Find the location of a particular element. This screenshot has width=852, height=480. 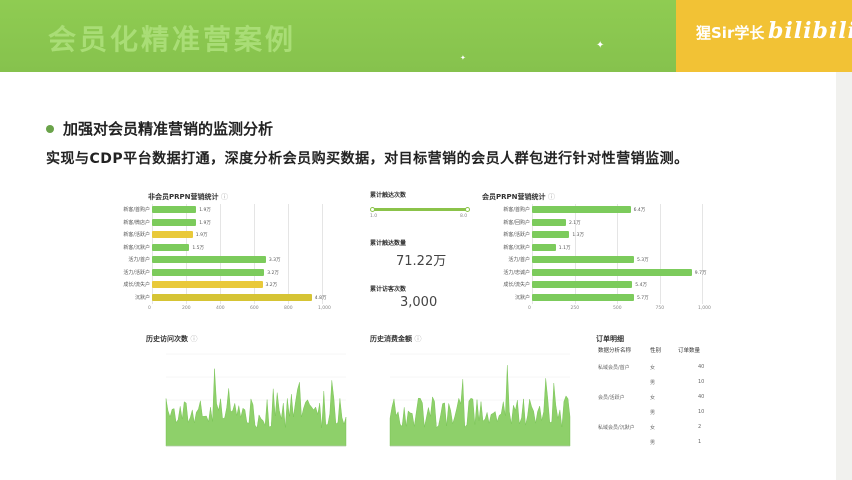

bullet-dot-icon is located at coordinates (50, 128).